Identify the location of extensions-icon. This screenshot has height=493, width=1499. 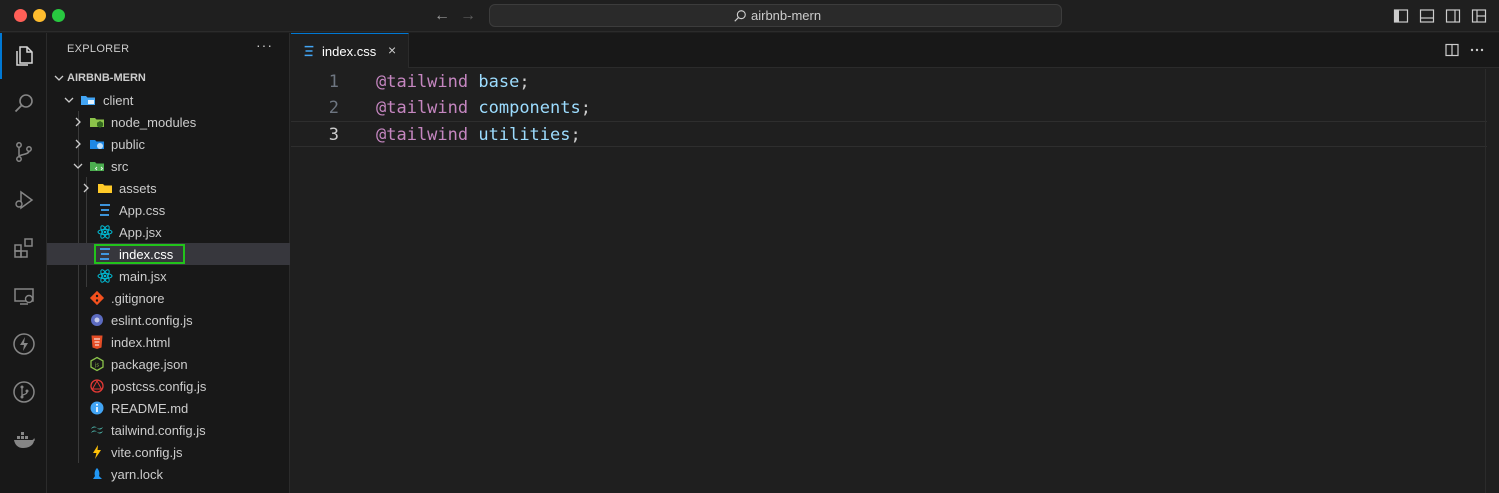
(23, 248).